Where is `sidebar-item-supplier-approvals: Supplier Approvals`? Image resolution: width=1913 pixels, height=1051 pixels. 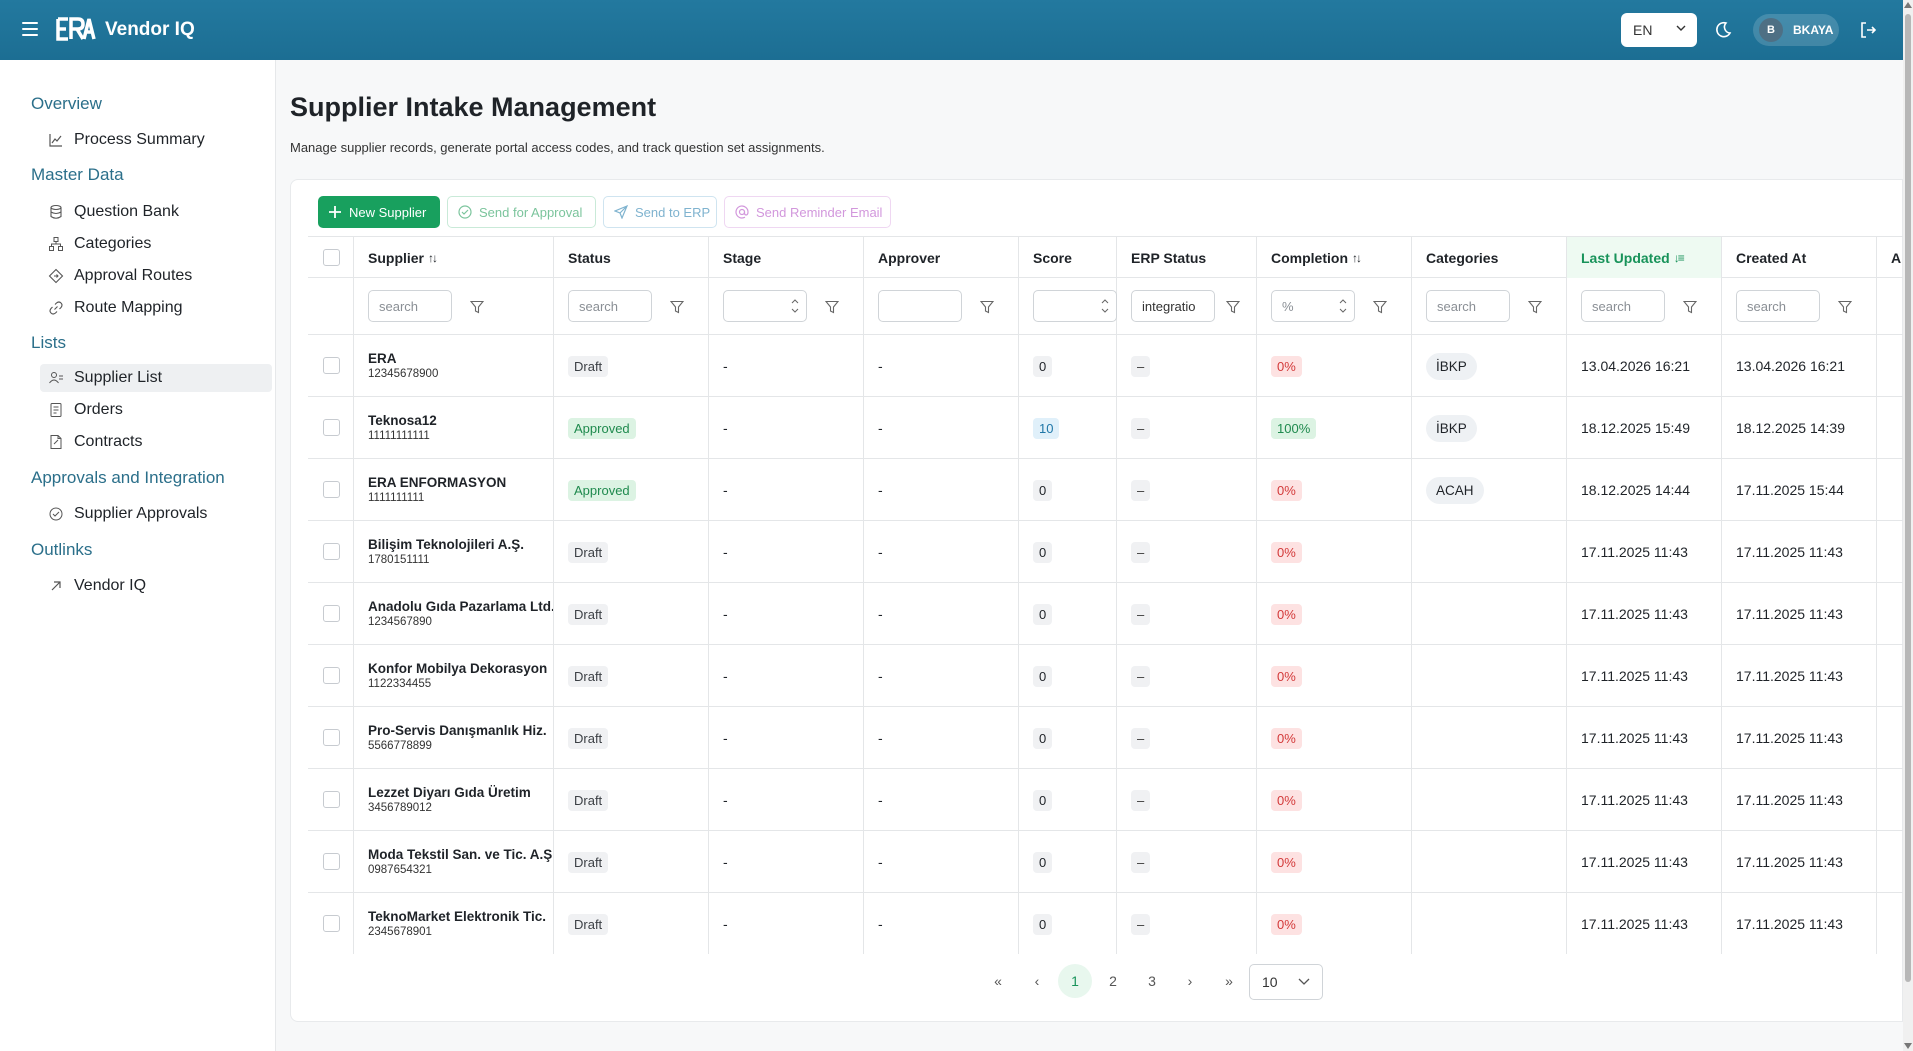 sidebar-item-supplier-approvals: Supplier Approvals is located at coordinates (156, 514).